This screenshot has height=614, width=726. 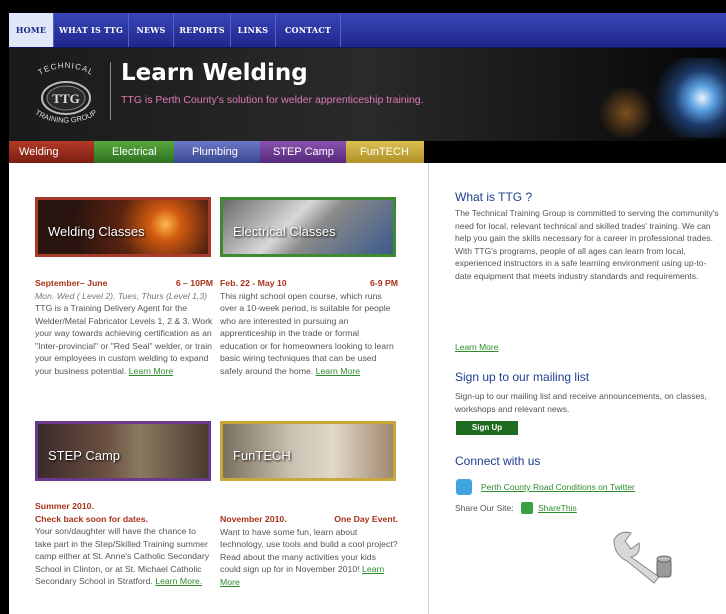 I want to click on electrical-time: 6-9 PM, so click(x=383, y=283).